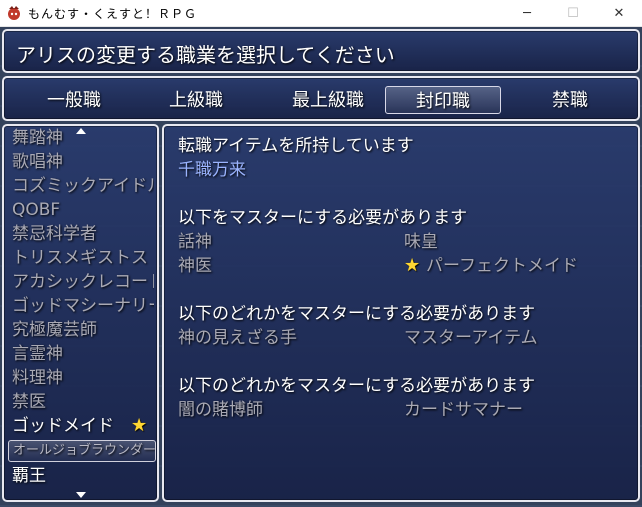  Describe the element at coordinates (421, 242) in the screenshot. I see `required-job: 味皇` at that location.